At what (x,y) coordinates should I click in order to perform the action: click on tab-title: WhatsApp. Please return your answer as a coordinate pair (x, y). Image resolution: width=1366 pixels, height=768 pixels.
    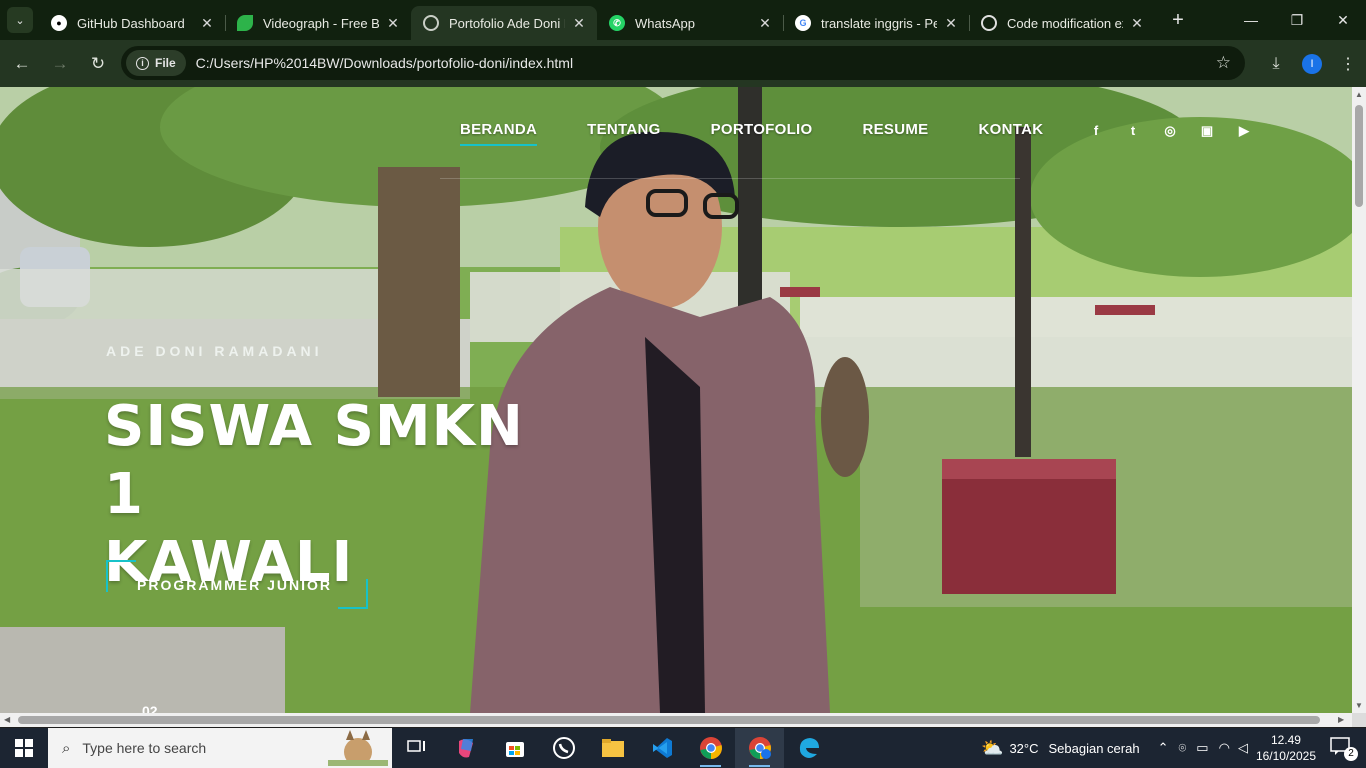
    Looking at the image, I should click on (665, 23).